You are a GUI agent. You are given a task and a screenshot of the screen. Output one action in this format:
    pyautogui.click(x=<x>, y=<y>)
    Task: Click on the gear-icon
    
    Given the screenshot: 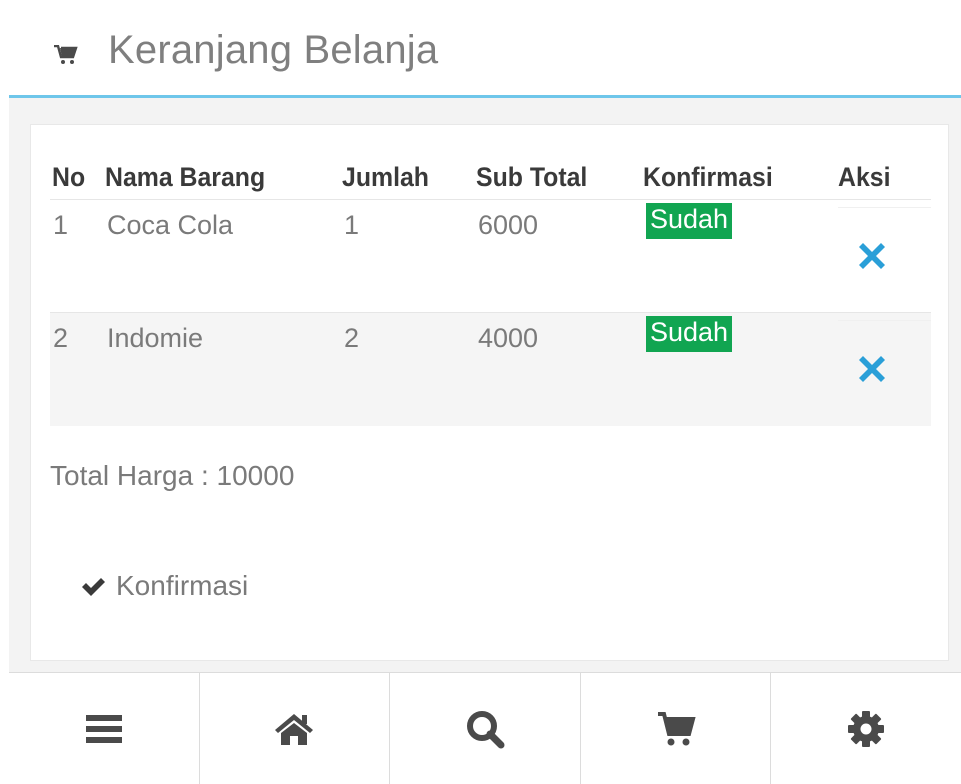 What is the action you would take?
    pyautogui.click(x=866, y=728)
    